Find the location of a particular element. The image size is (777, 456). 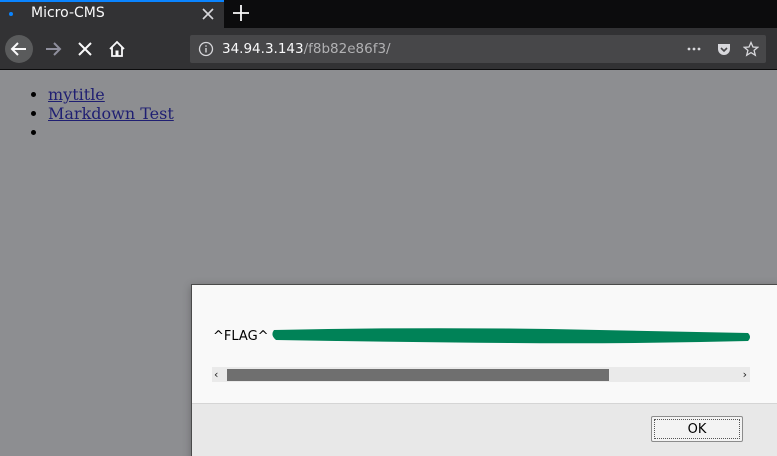

home-button is located at coordinates (117, 49).